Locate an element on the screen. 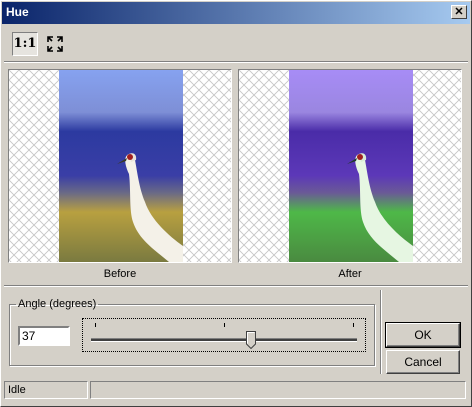 The width and height of the screenshot is (472, 407). close-icon: ✕ is located at coordinates (459, 12).